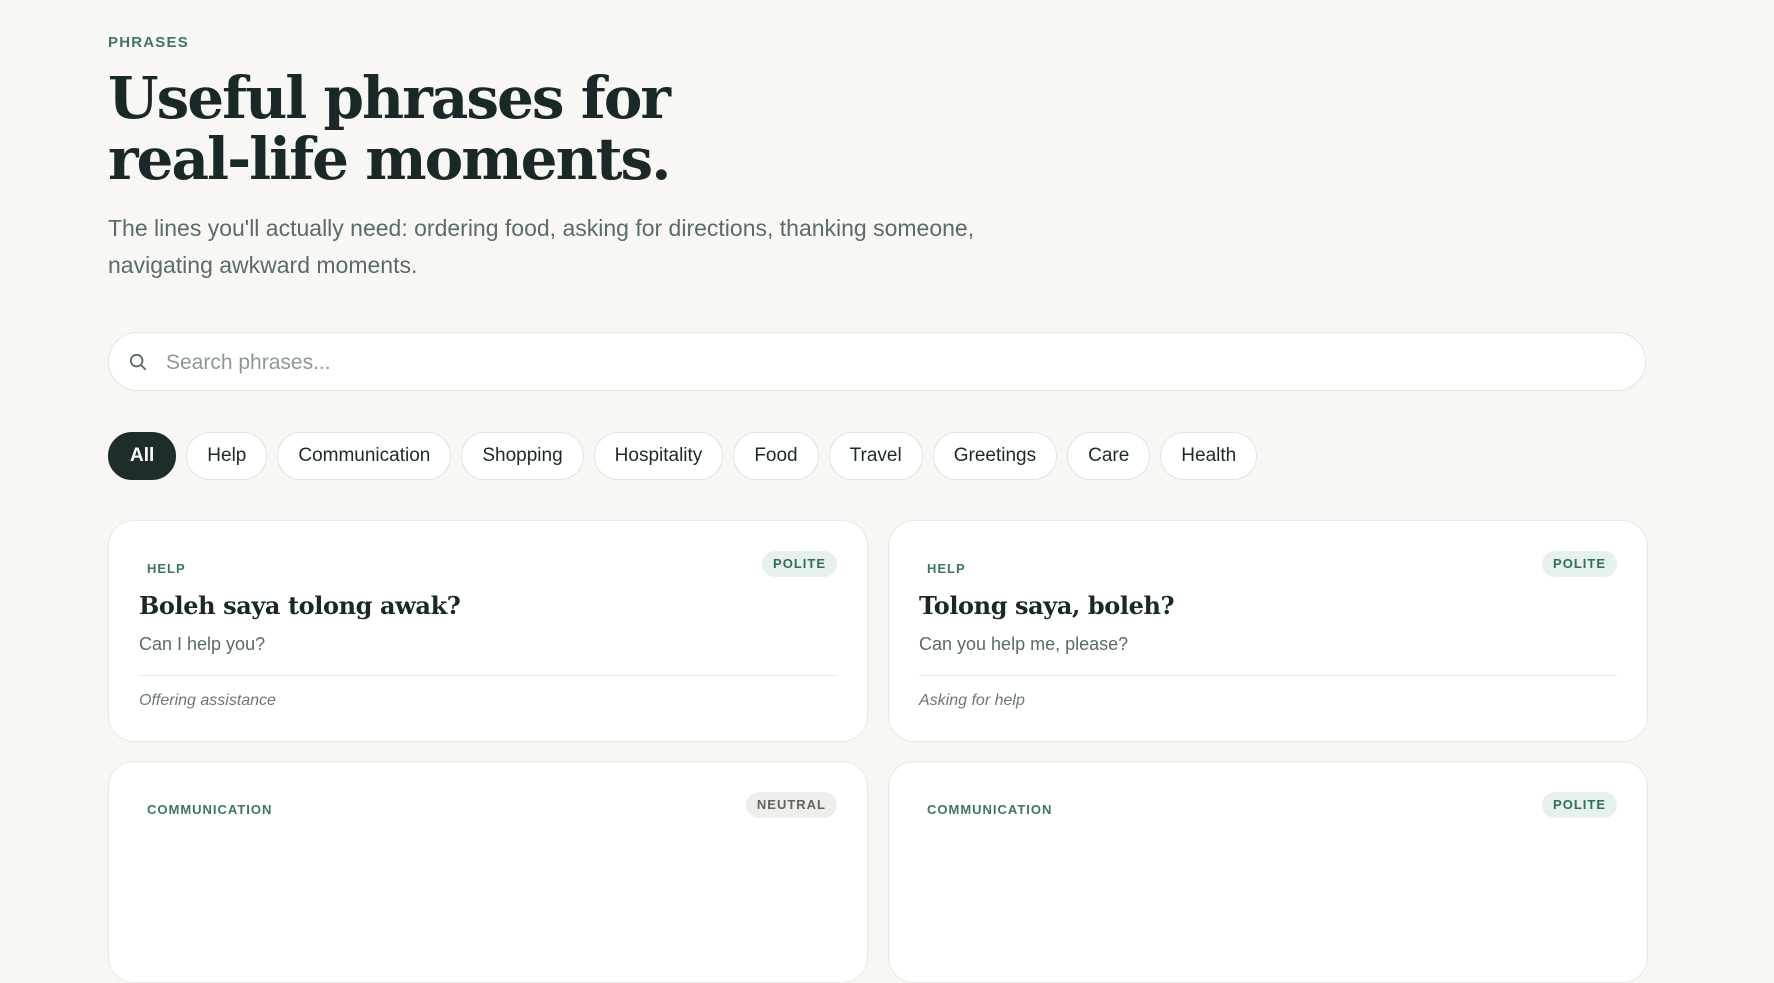 The image size is (1774, 983). Describe the element at coordinates (658, 456) in the screenshot. I see `filter-chip-hospitality: Hospitality` at that location.